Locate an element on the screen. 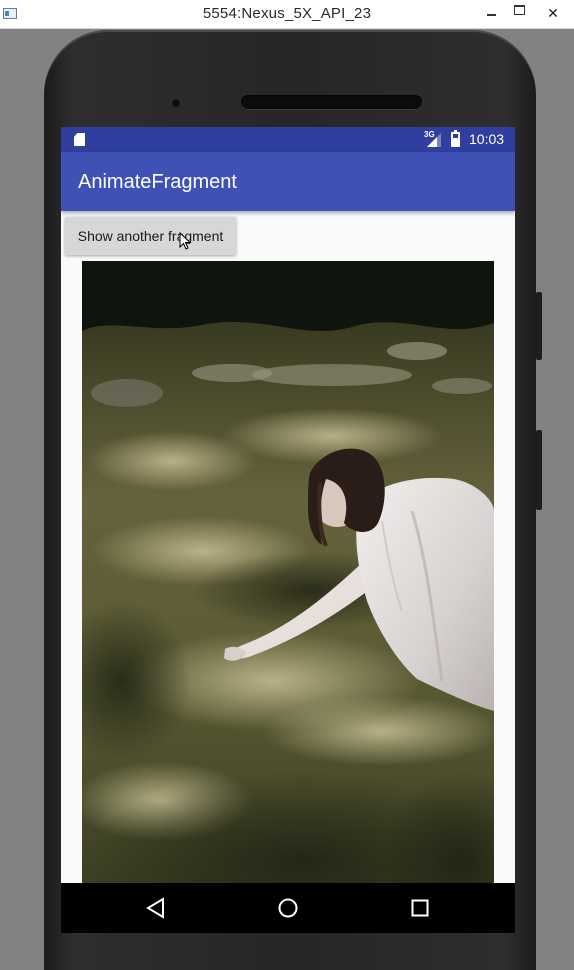  close-button: ✕ is located at coordinates (553, 13).